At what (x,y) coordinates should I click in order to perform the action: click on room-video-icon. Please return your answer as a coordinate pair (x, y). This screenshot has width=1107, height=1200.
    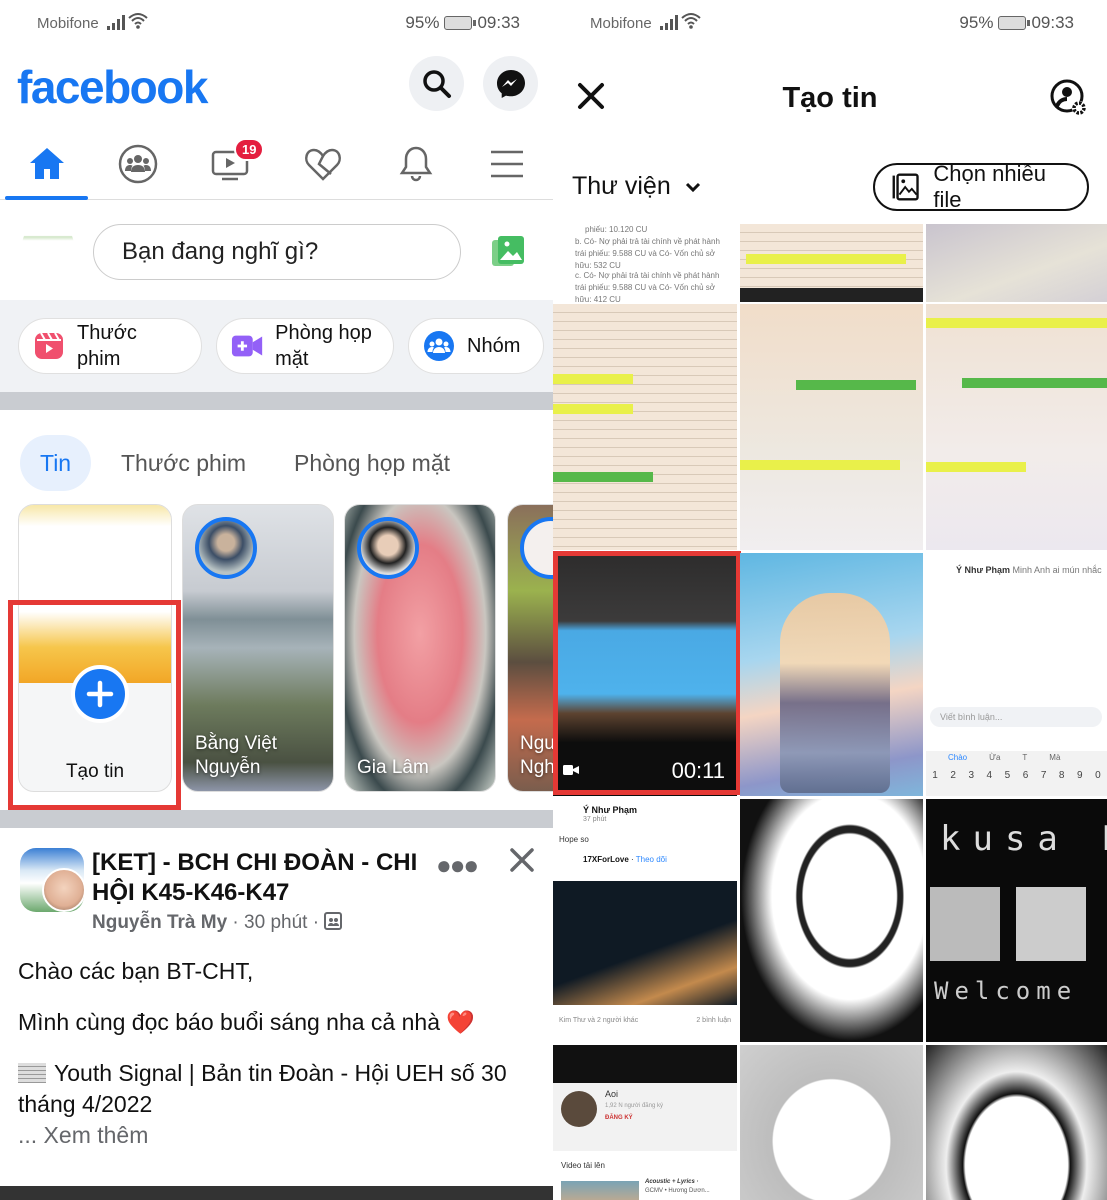
    Looking at the image, I should click on (247, 346).